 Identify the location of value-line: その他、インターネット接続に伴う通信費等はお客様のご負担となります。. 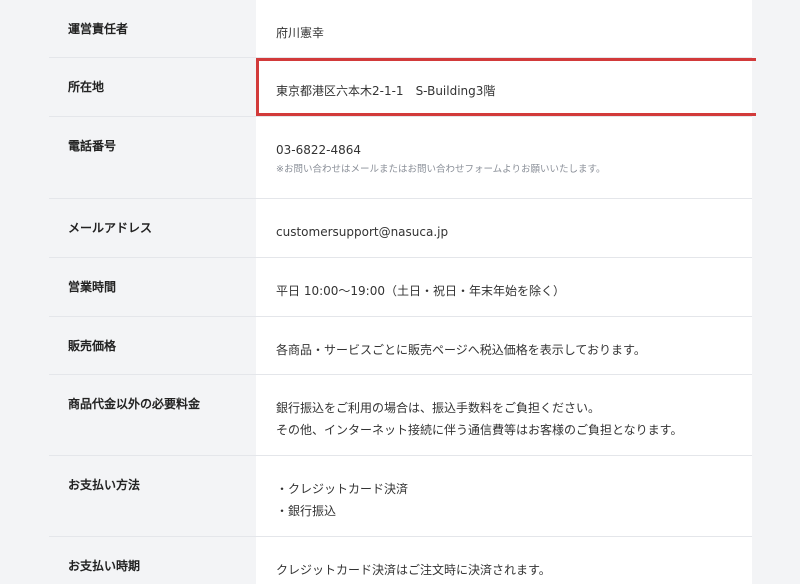
(479, 430).